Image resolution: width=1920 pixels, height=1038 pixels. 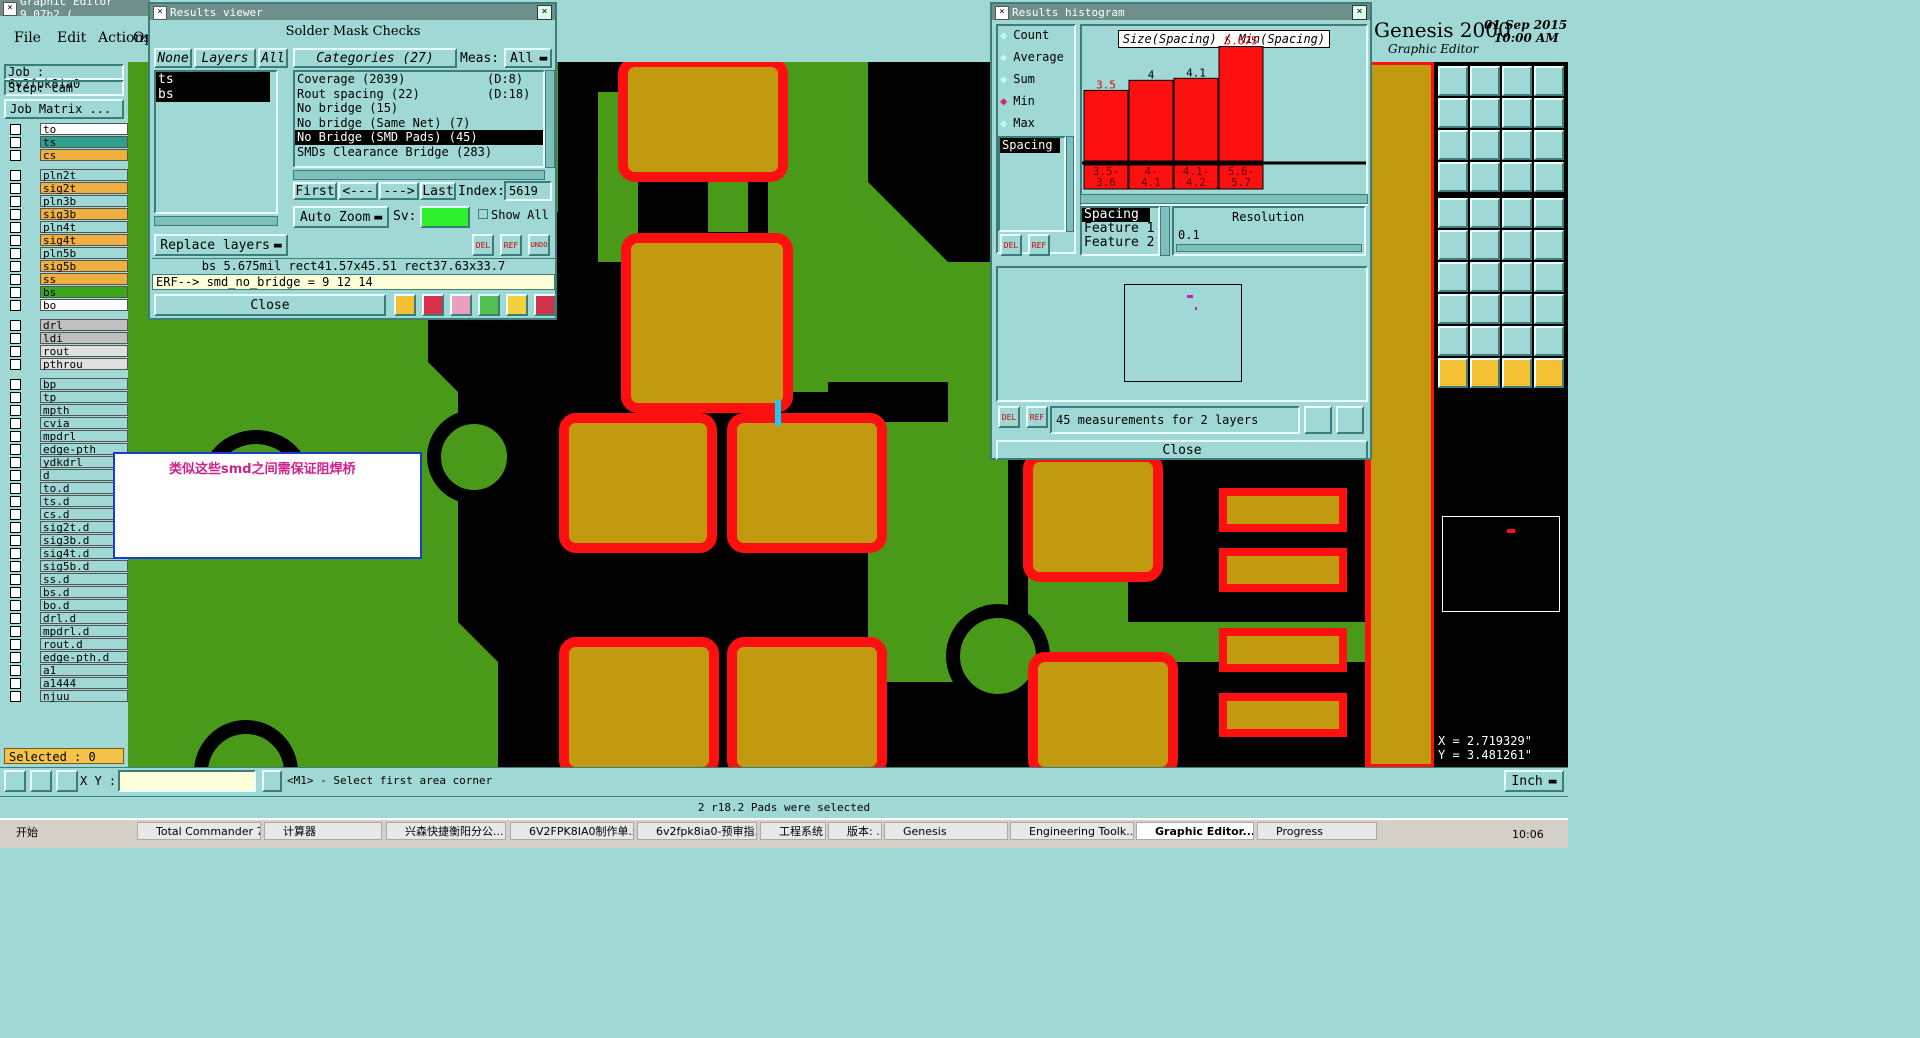 I want to click on layer-name: tp, so click(x=84, y=397).